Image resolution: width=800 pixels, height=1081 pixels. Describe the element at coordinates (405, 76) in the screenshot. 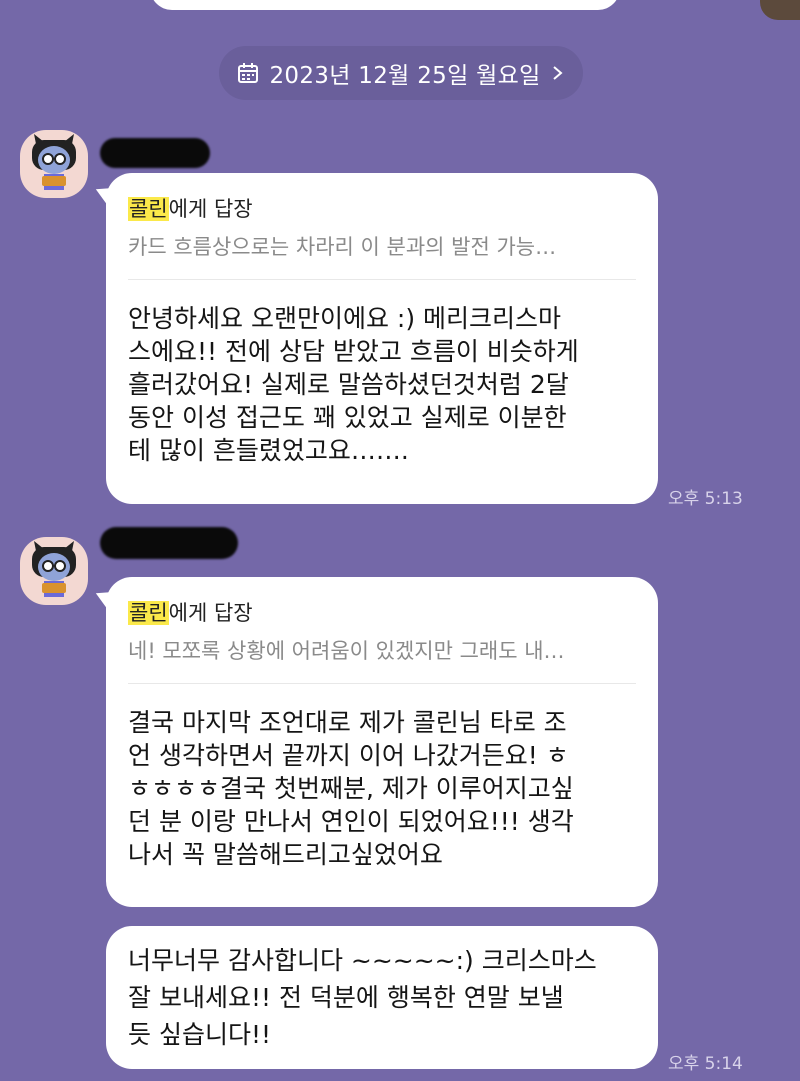

I see `date-label: 2023년 12월 25일 월요일` at that location.